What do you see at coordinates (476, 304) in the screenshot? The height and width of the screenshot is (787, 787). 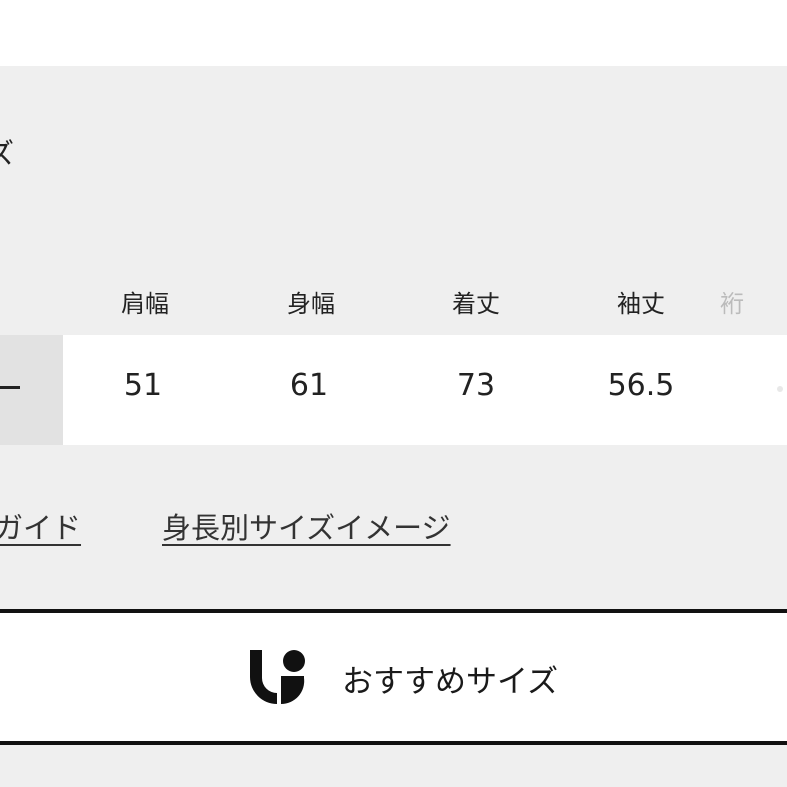 I see `header-length: 着丈` at bounding box center [476, 304].